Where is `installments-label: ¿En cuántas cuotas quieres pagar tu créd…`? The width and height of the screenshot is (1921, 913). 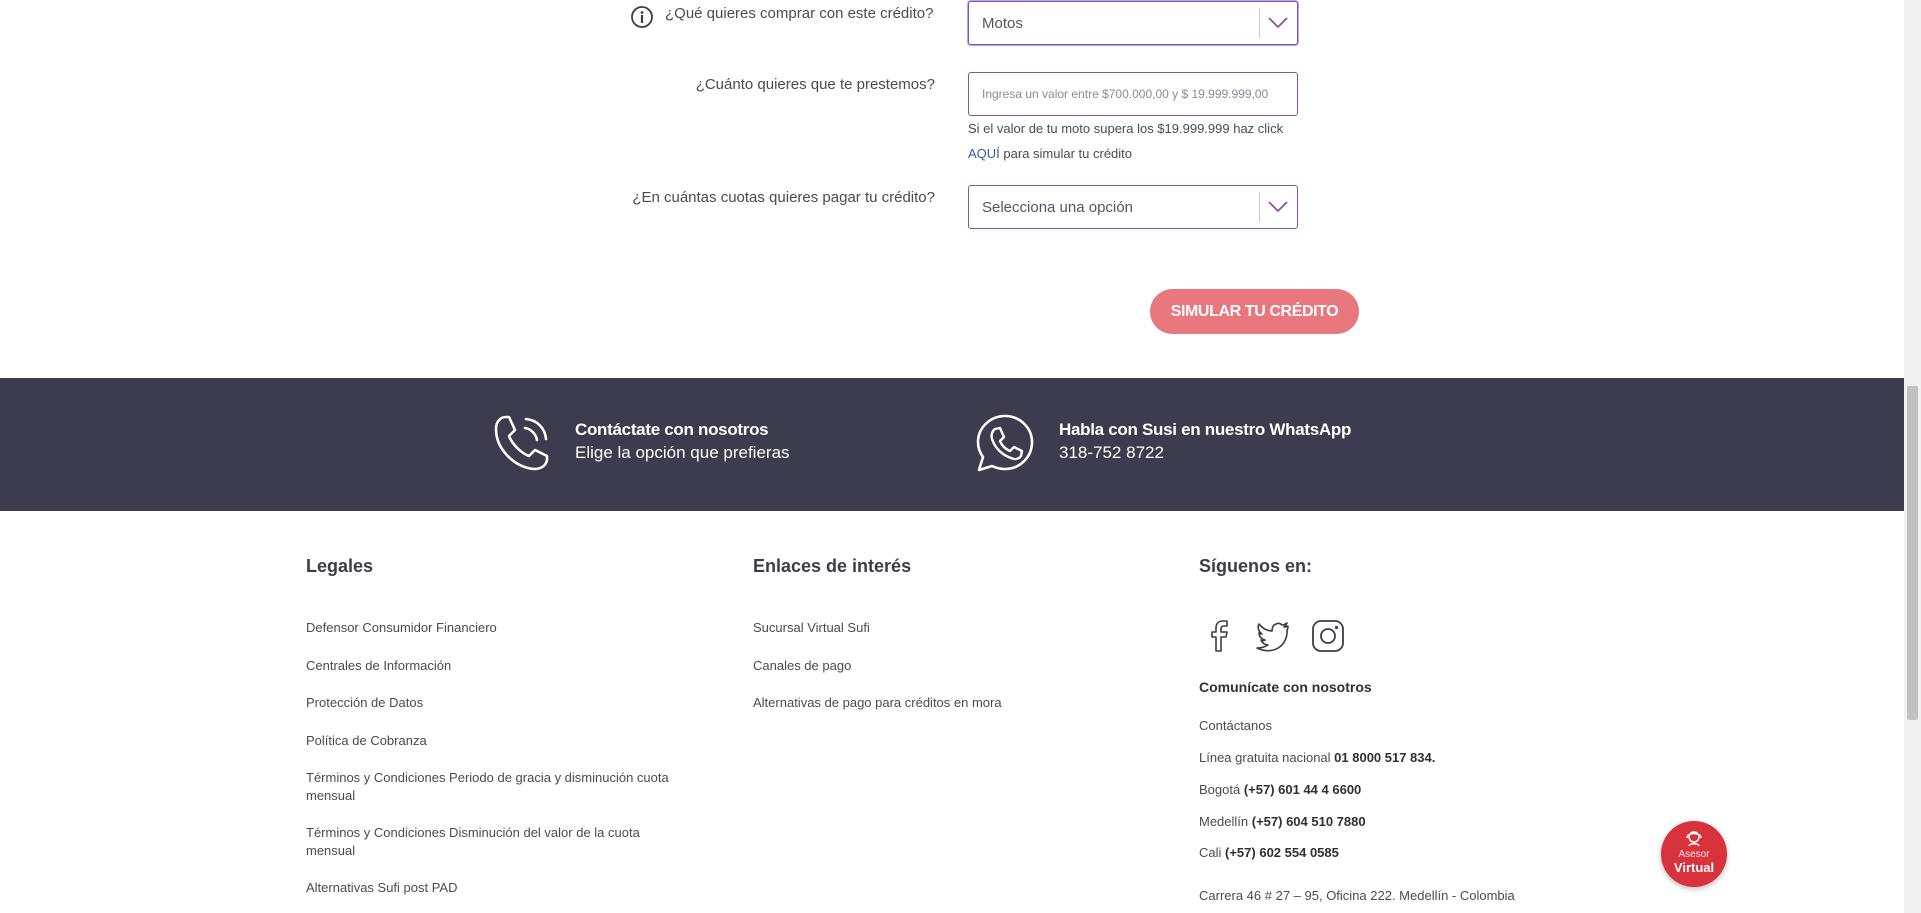
installments-label: ¿En cuántas cuotas quieres pagar tu créd… is located at coordinates (783, 197).